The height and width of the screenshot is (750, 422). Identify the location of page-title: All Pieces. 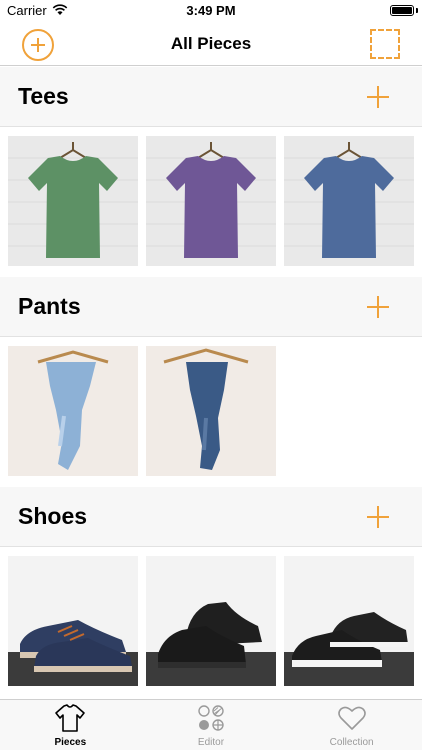
(211, 43).